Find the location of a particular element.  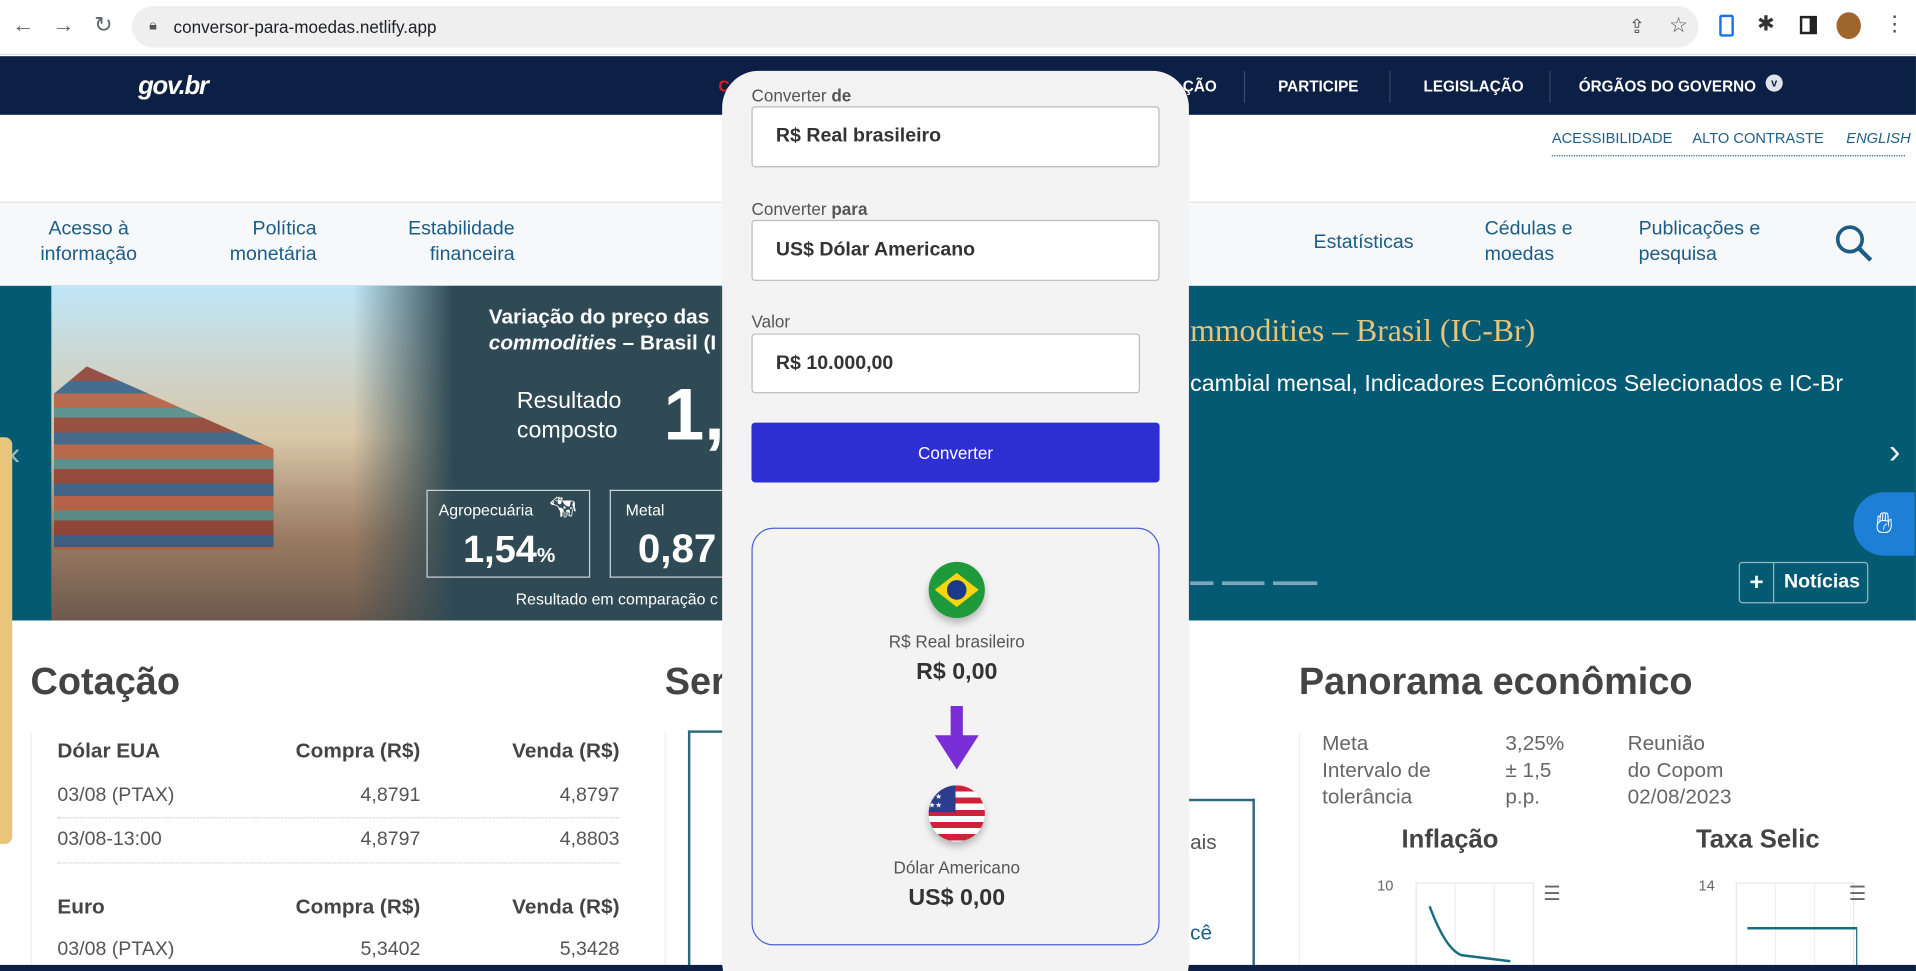

link-acessibilidade: ACESSIBILIDADE is located at coordinates (1612, 137).